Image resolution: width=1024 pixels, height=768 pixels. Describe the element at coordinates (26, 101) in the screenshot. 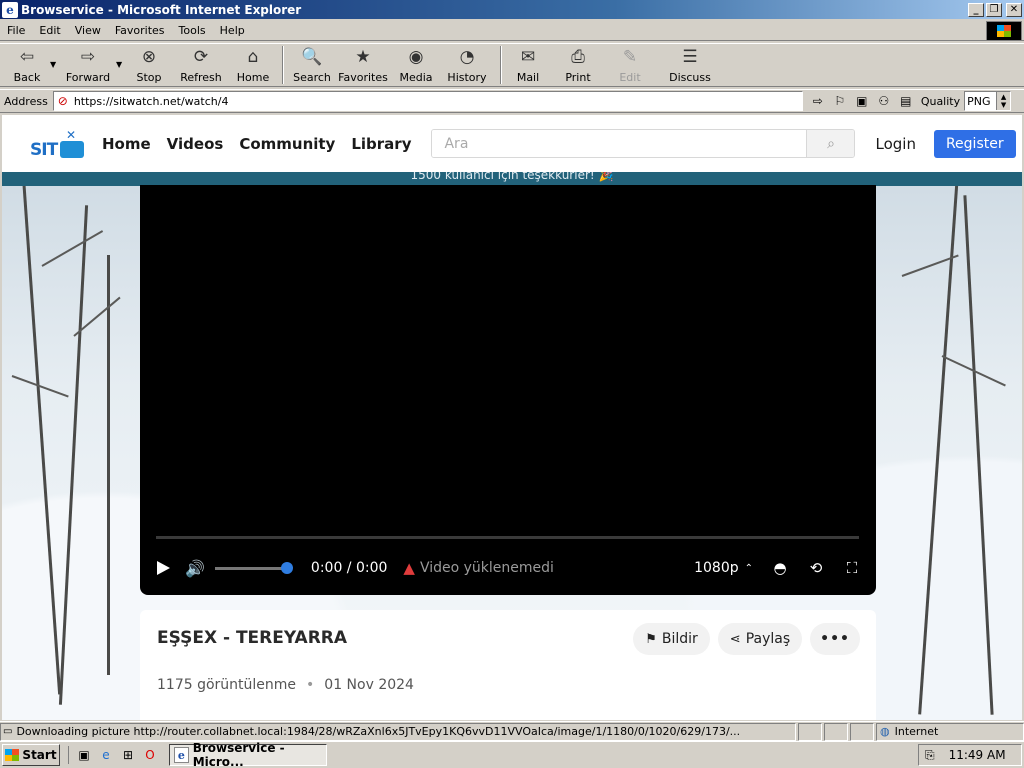

I see `address-label: Address` at that location.